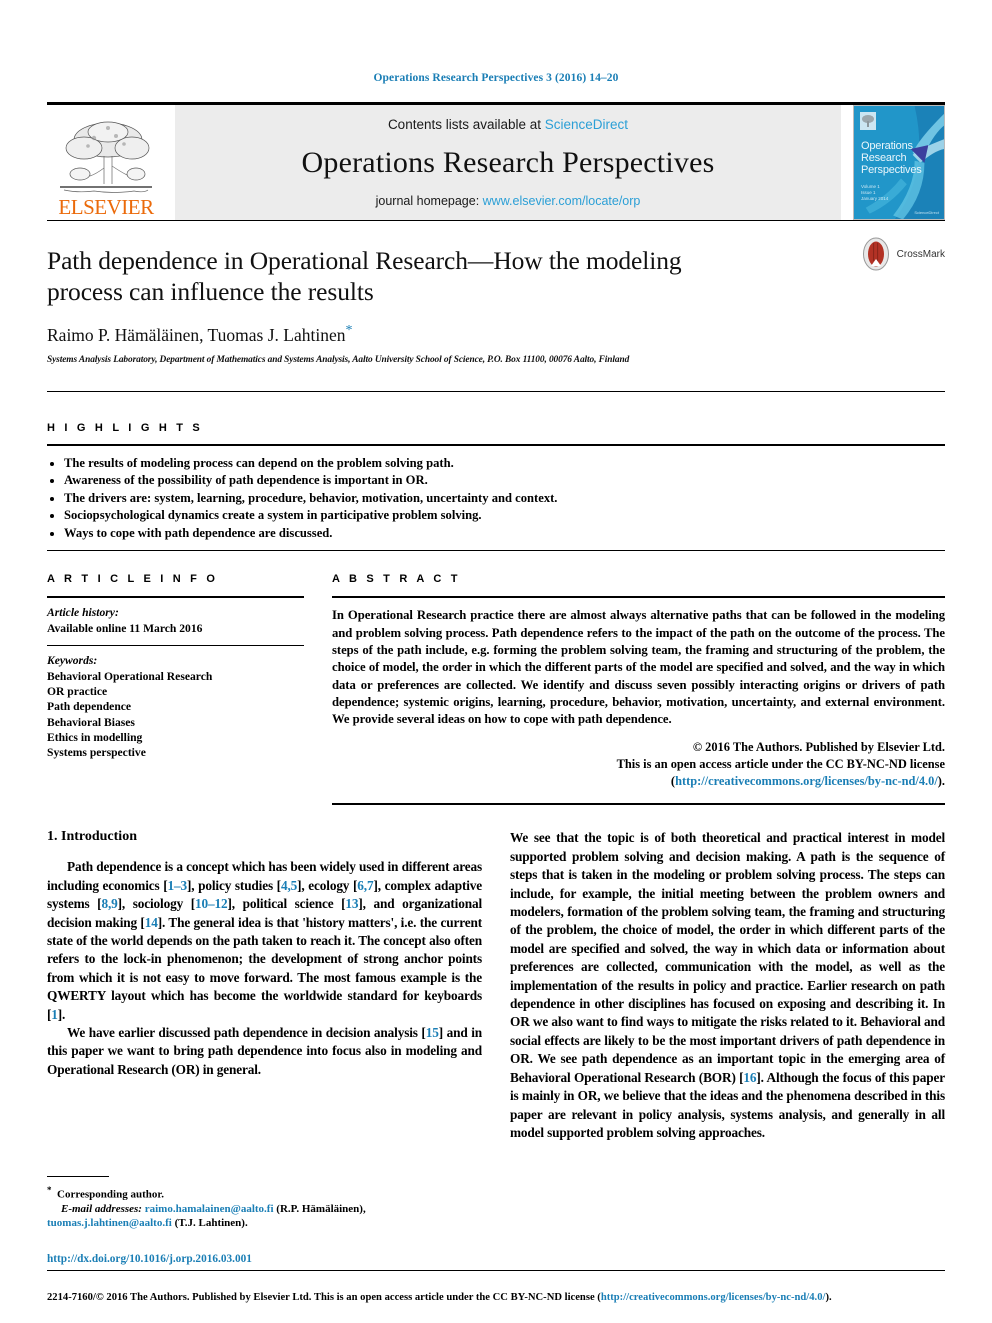  I want to click on keyword-item: Ethics in modelling, so click(95, 737).